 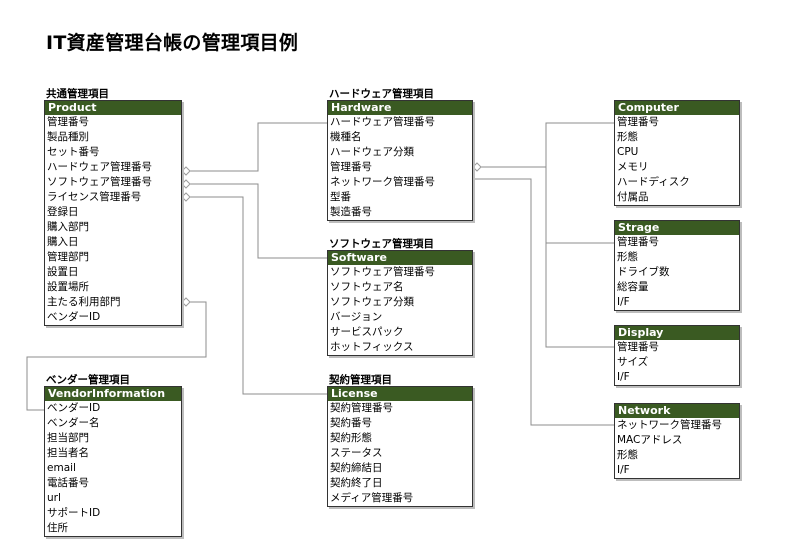 I want to click on entity-header: VendorInformation, so click(x=113, y=394).